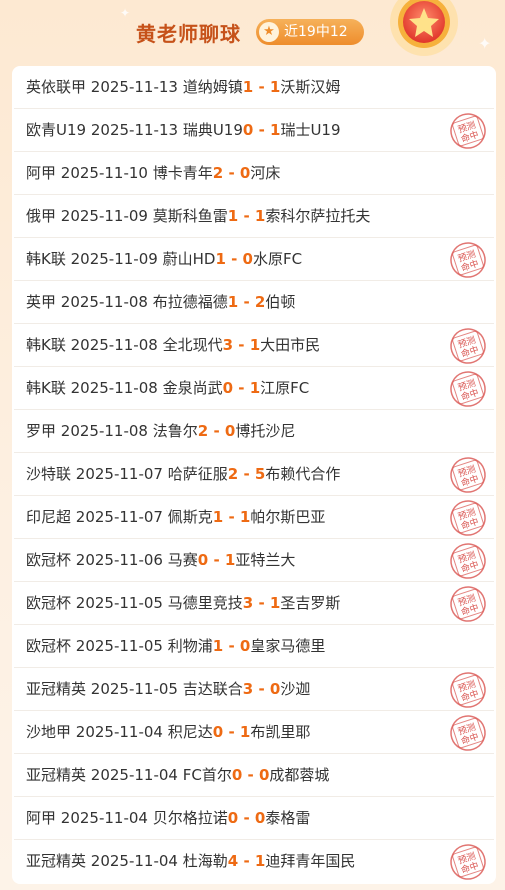 The height and width of the screenshot is (890, 505). I want to click on league-name: 阿甲, so click(41, 818).